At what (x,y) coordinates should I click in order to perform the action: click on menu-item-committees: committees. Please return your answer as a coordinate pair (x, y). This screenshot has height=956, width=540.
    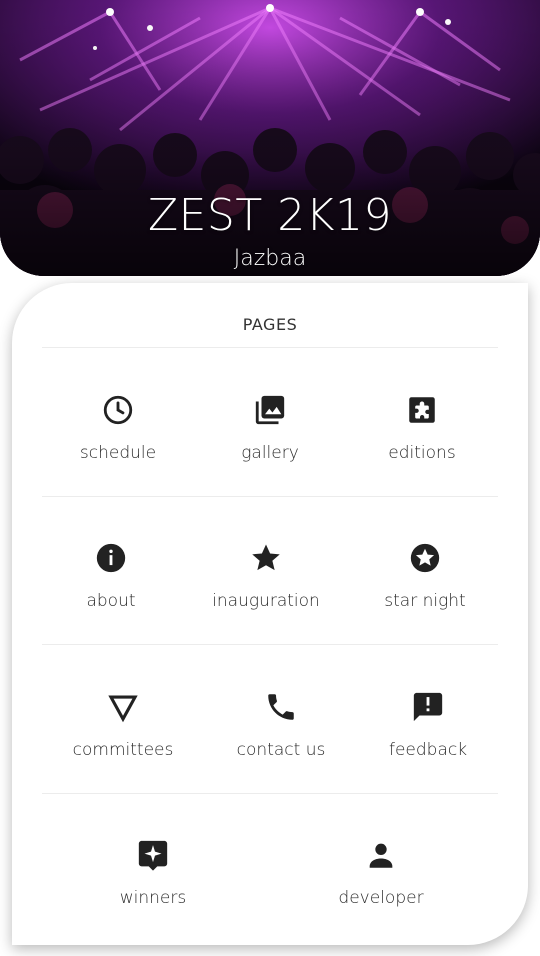
    Looking at the image, I should click on (123, 745).